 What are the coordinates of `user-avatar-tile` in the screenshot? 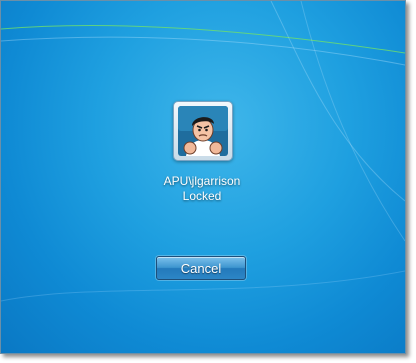 It's located at (203, 131).